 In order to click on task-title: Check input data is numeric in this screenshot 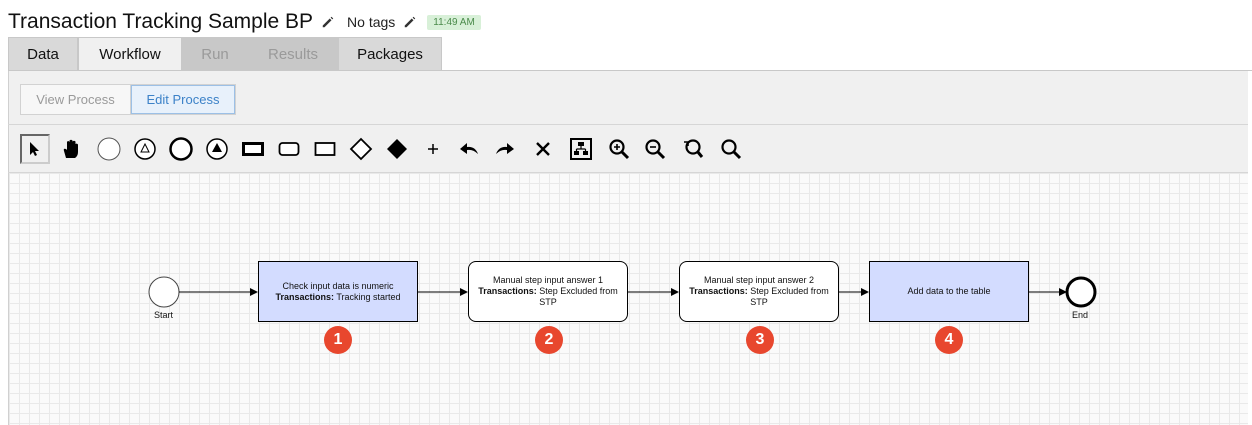, I will do `click(338, 285)`.